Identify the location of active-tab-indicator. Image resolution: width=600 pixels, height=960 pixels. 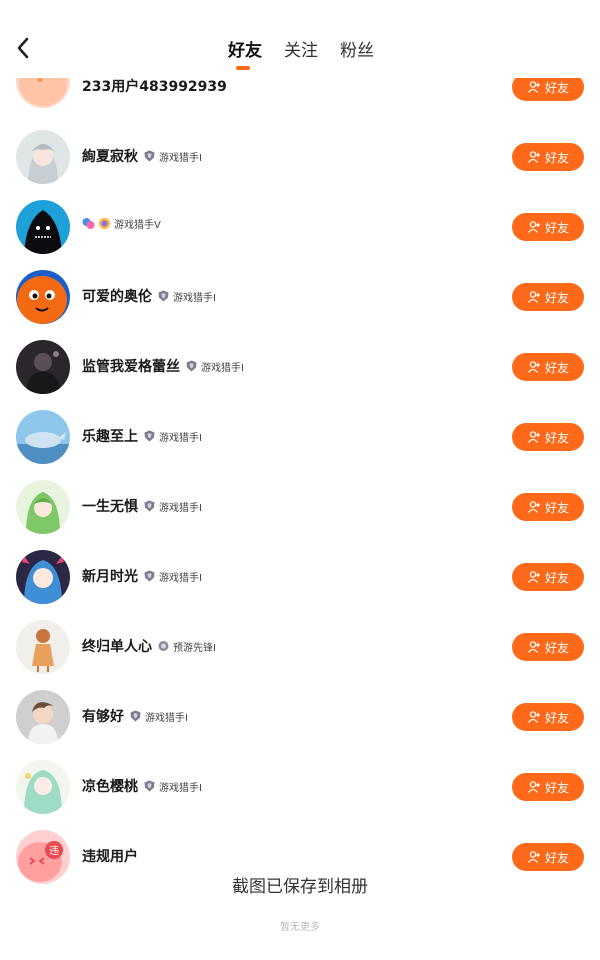
(243, 68).